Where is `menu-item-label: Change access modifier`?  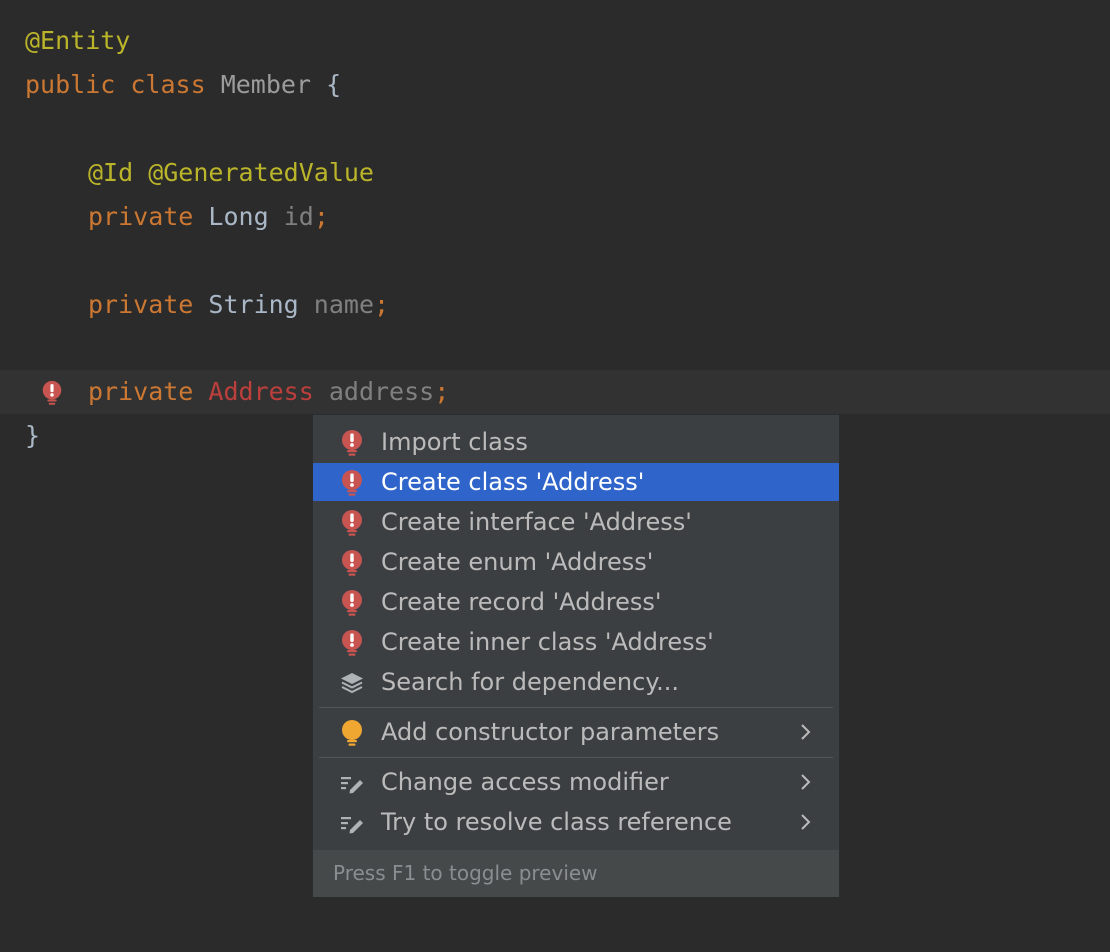 menu-item-label: Change access modifier is located at coordinates (525, 782).